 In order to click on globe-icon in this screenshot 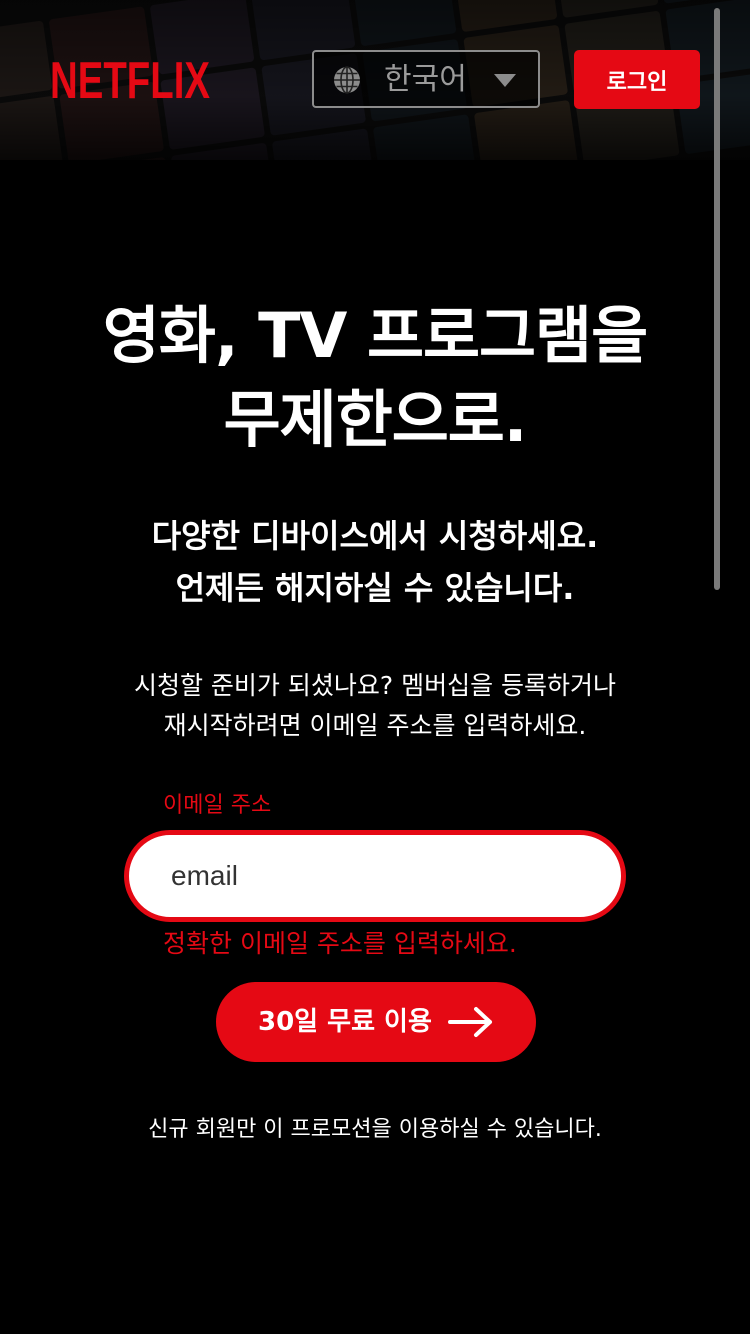, I will do `click(347, 80)`.